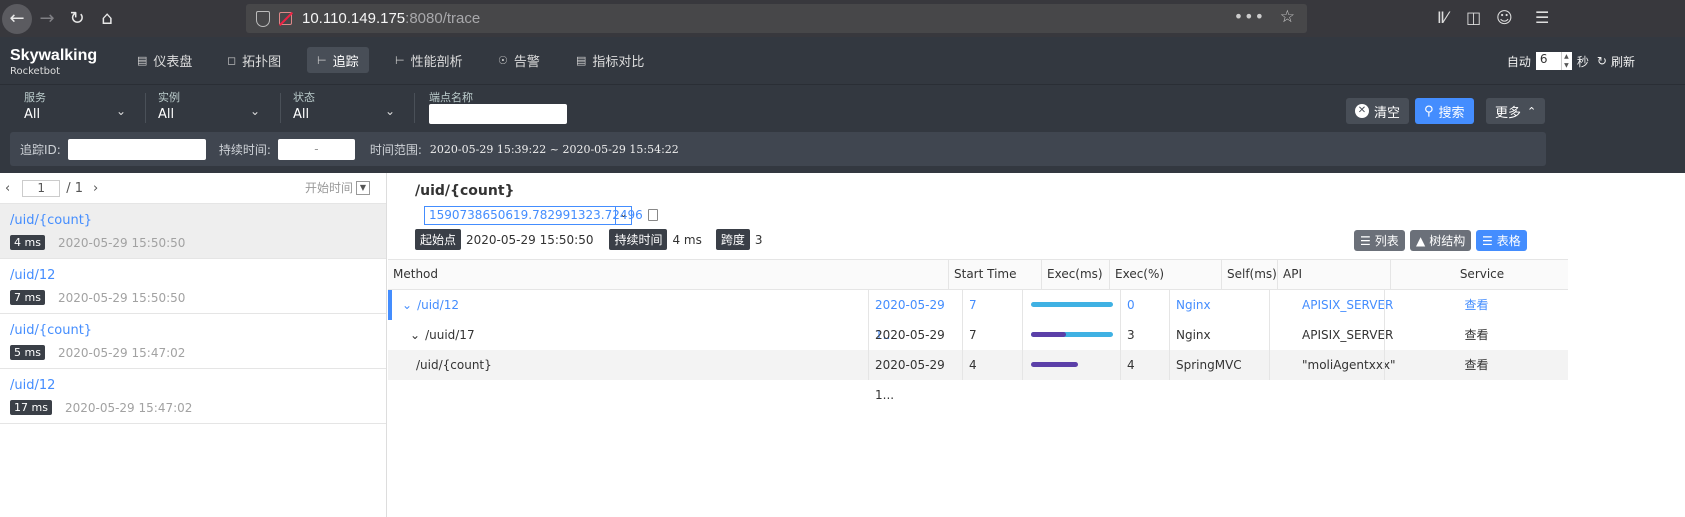 The width and height of the screenshot is (1685, 517). I want to click on duration-input: -, so click(316, 149).